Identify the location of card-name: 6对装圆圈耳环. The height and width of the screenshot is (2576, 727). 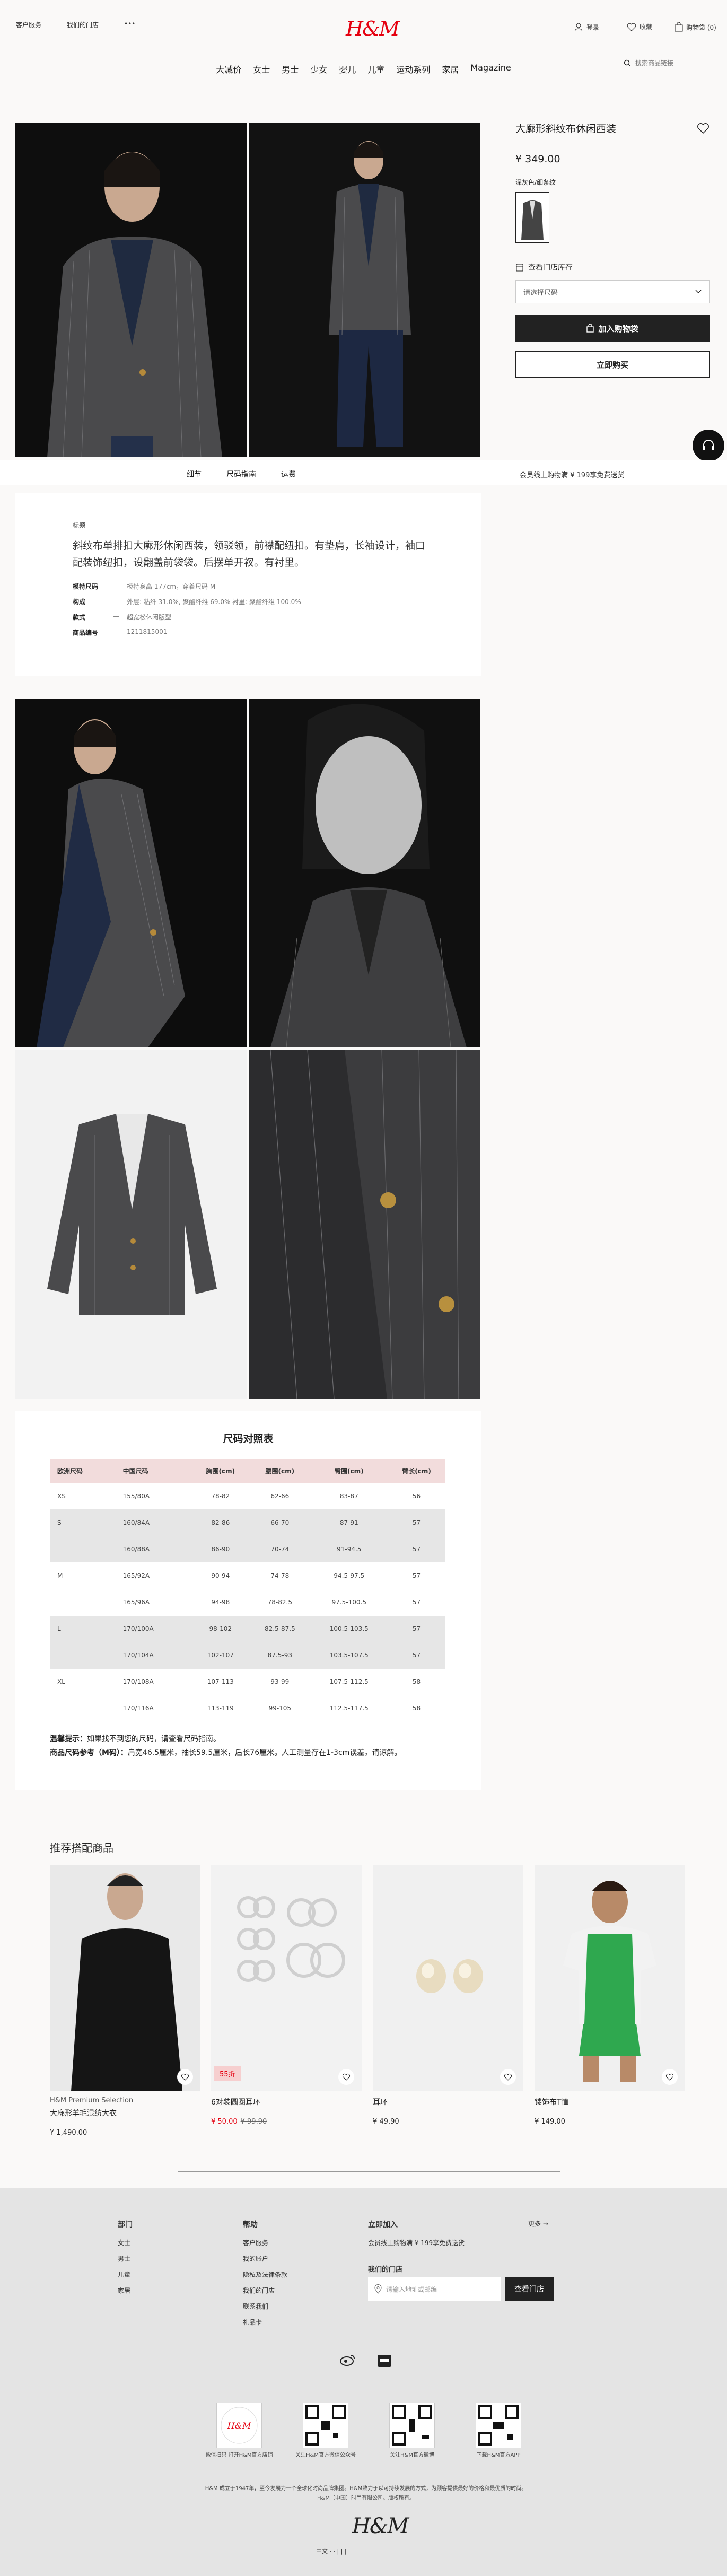
(286, 2102).